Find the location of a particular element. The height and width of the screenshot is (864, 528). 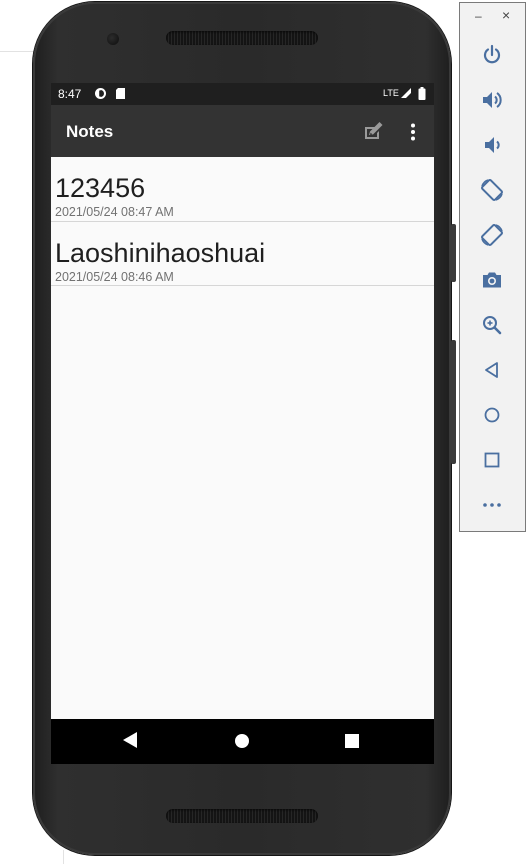

rotate-right-button is located at coordinates (492, 235).